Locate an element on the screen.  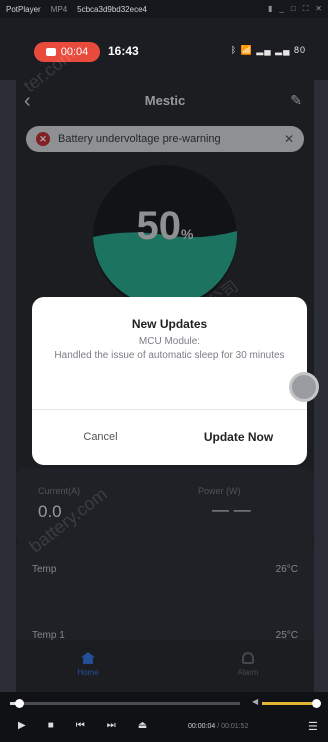
player-controls: ◀ ▶ ■ ⏮ ⏭ ⏏ 00:00:04 / 00:01:52 ☰ is located at coordinates (164, 717).